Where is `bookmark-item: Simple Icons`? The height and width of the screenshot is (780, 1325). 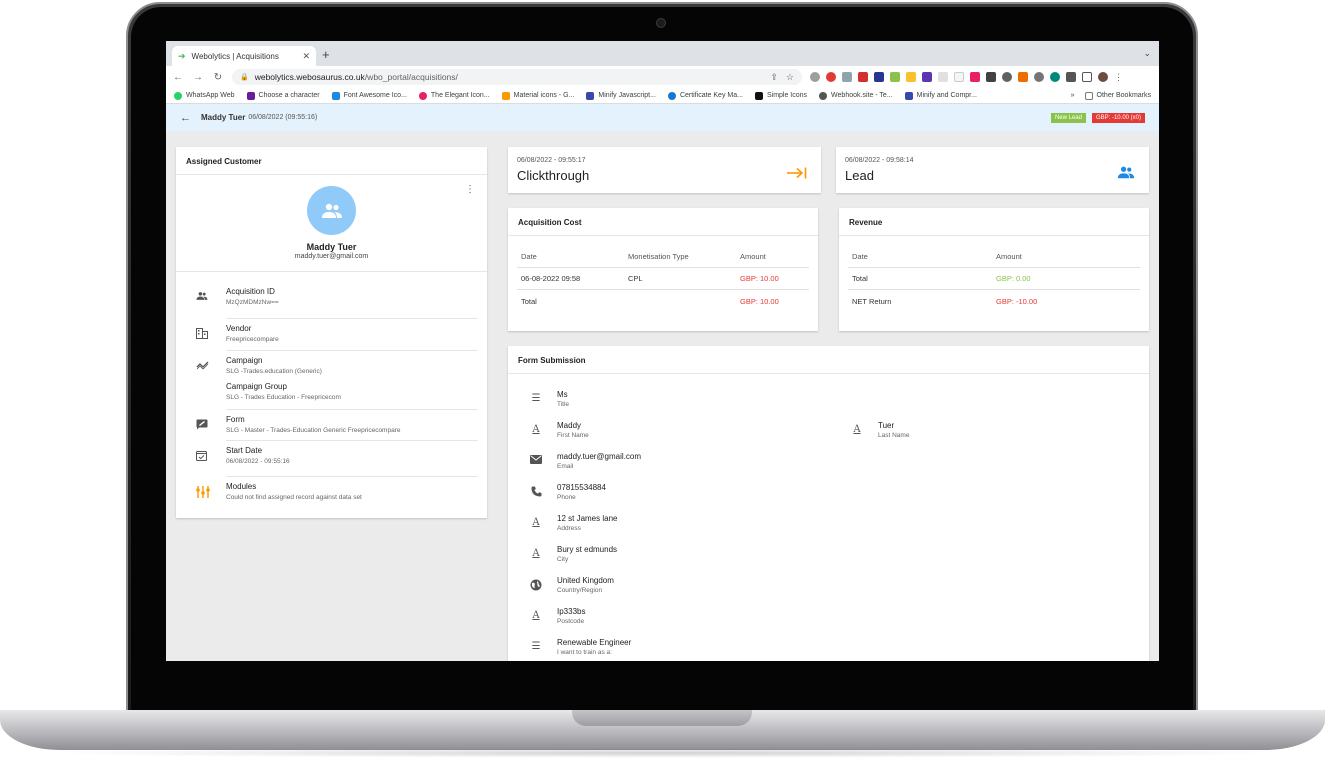 bookmark-item: Simple Icons is located at coordinates (780, 95).